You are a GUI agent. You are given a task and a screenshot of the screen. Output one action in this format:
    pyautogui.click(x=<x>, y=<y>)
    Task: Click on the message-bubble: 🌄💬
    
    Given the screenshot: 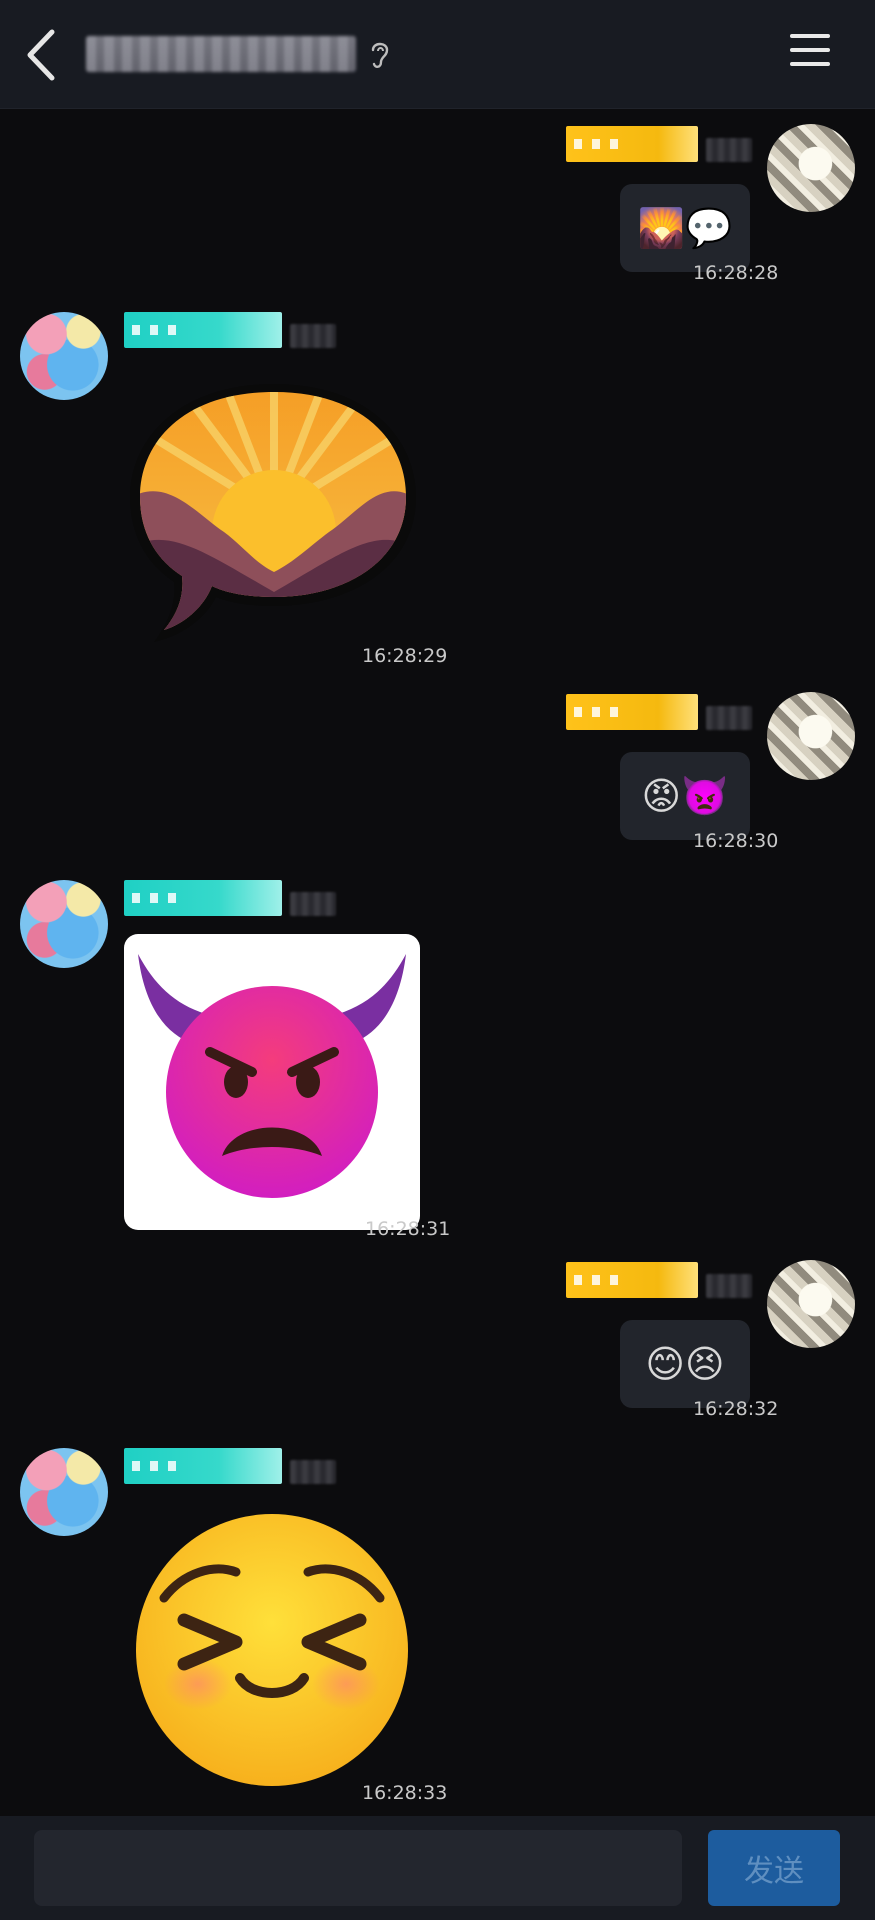 What is the action you would take?
    pyautogui.click(x=685, y=228)
    